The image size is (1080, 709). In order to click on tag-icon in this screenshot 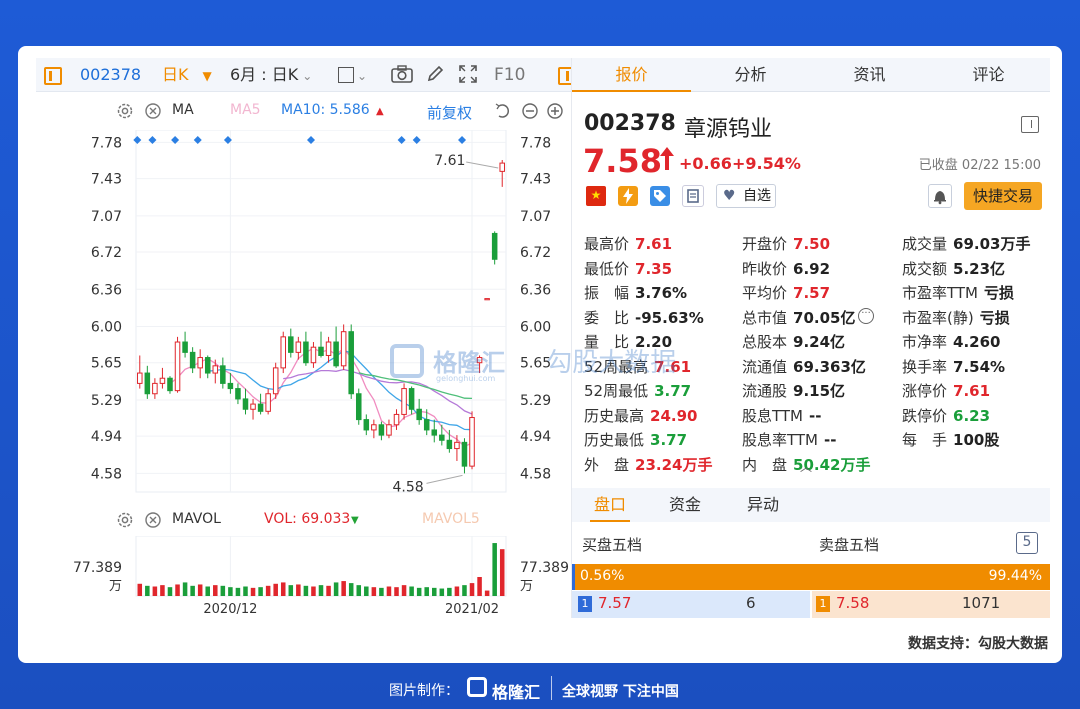, I will do `click(660, 196)`.